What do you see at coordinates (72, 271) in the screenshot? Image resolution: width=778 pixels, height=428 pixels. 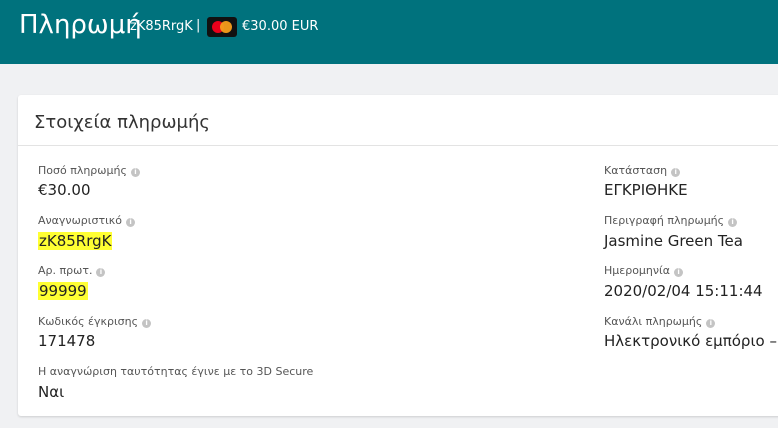 I see `protocol-number-label: Αρ. πρωτ. i` at bounding box center [72, 271].